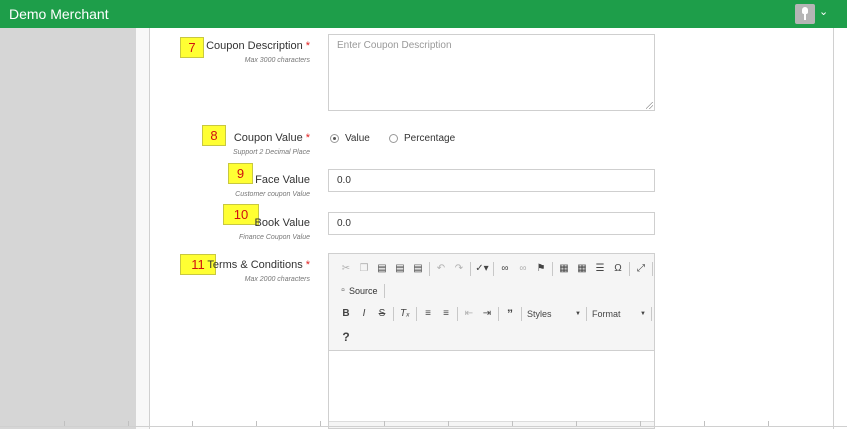  I want to click on styles-dropdown: Styles ▼, so click(554, 314).